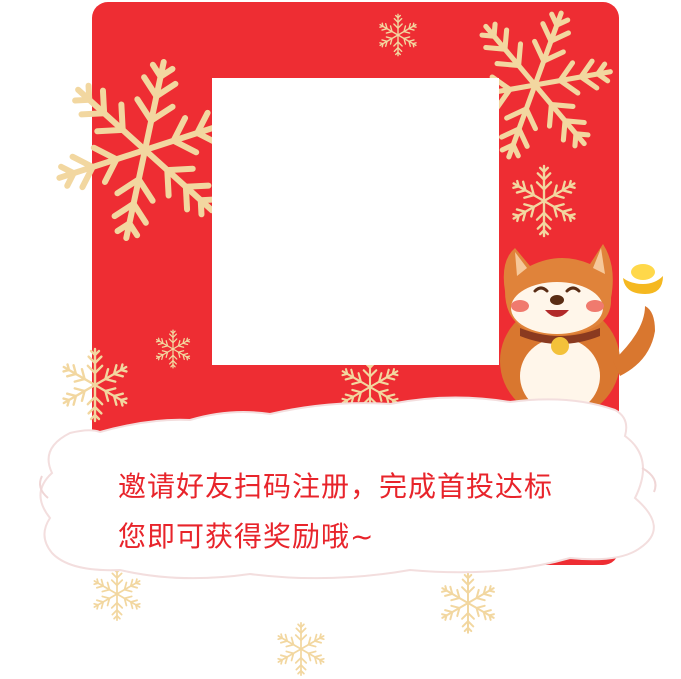  Describe the element at coordinates (246, 536) in the screenshot. I see `invite-line-2: 您即可获得奖励哦~` at that location.